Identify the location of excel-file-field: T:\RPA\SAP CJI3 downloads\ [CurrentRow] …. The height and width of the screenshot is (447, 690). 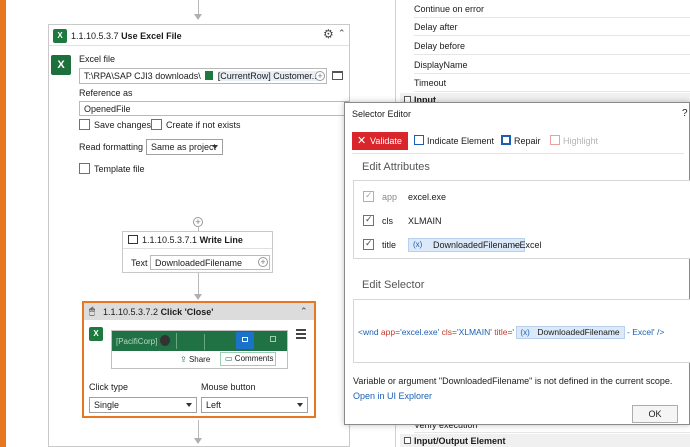
(203, 76).